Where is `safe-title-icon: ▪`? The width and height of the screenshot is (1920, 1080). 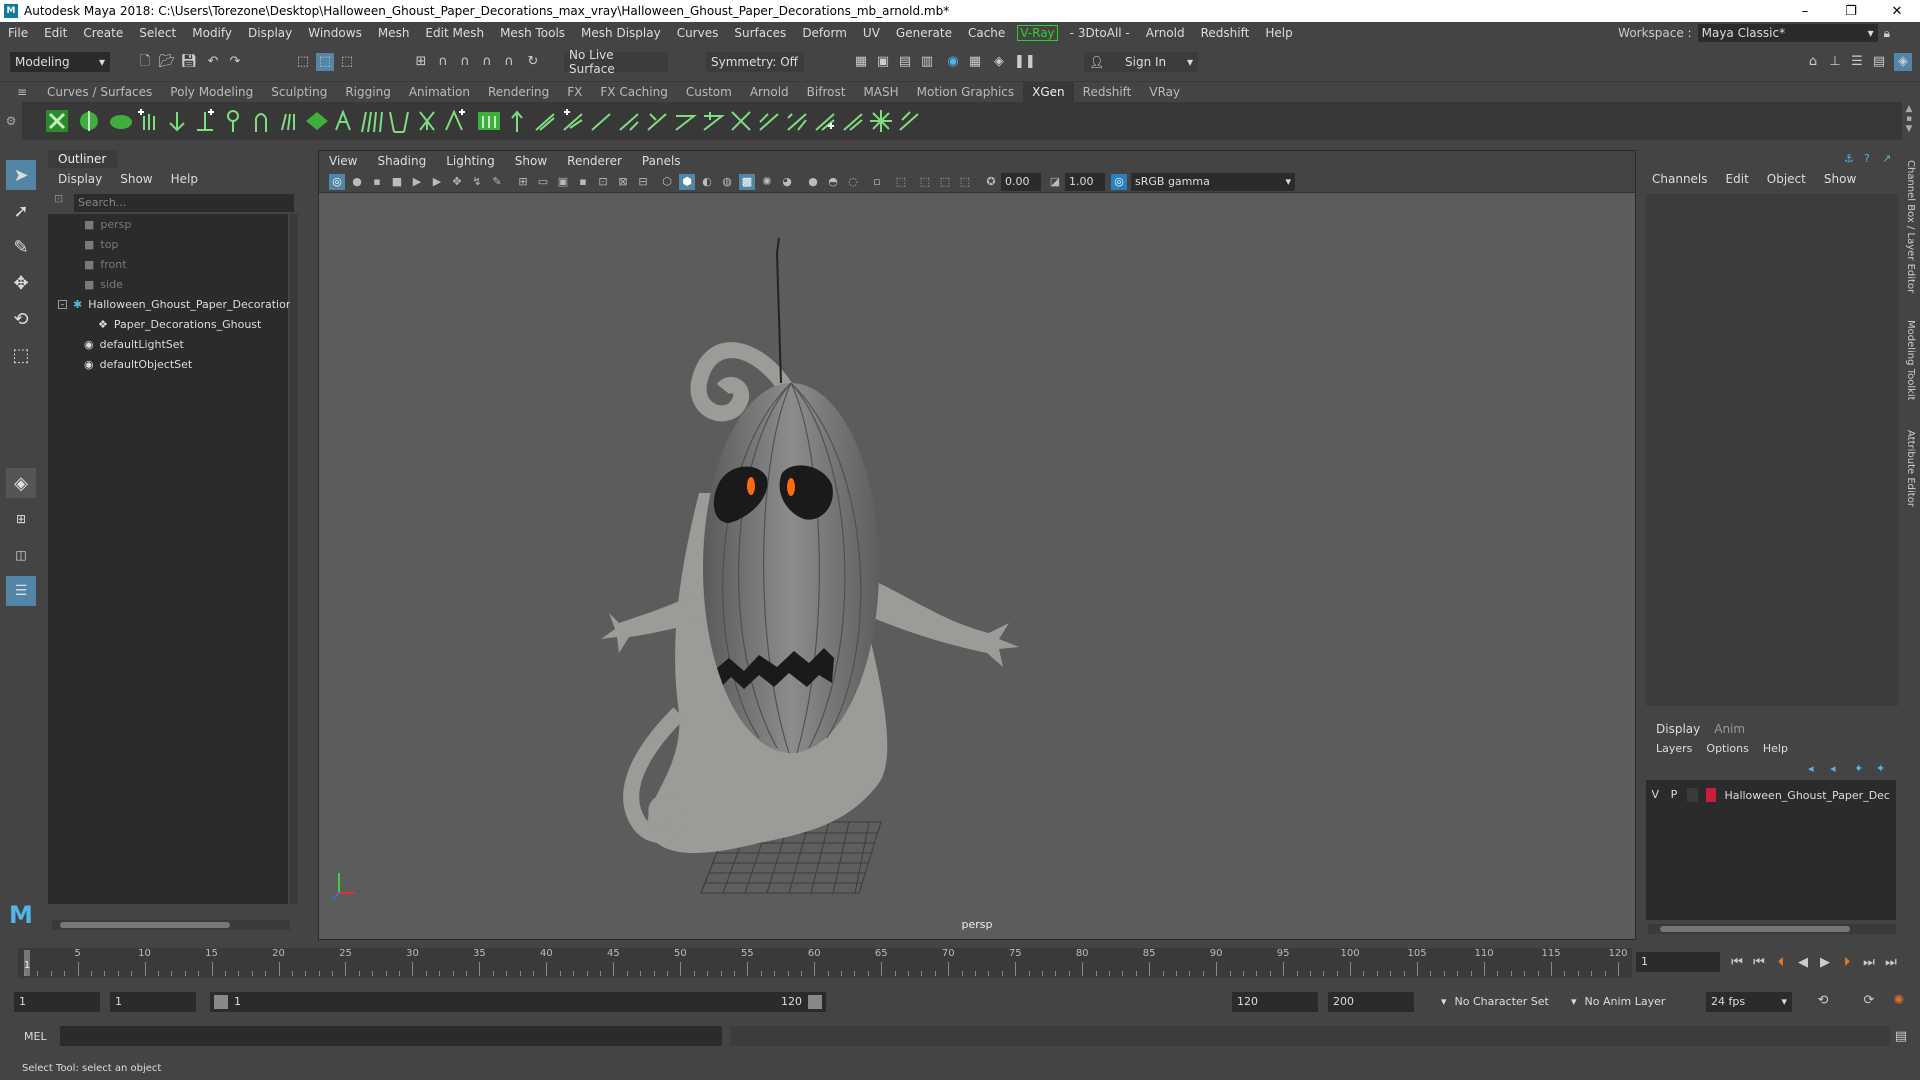 safe-title-icon: ▪ is located at coordinates (583, 182).